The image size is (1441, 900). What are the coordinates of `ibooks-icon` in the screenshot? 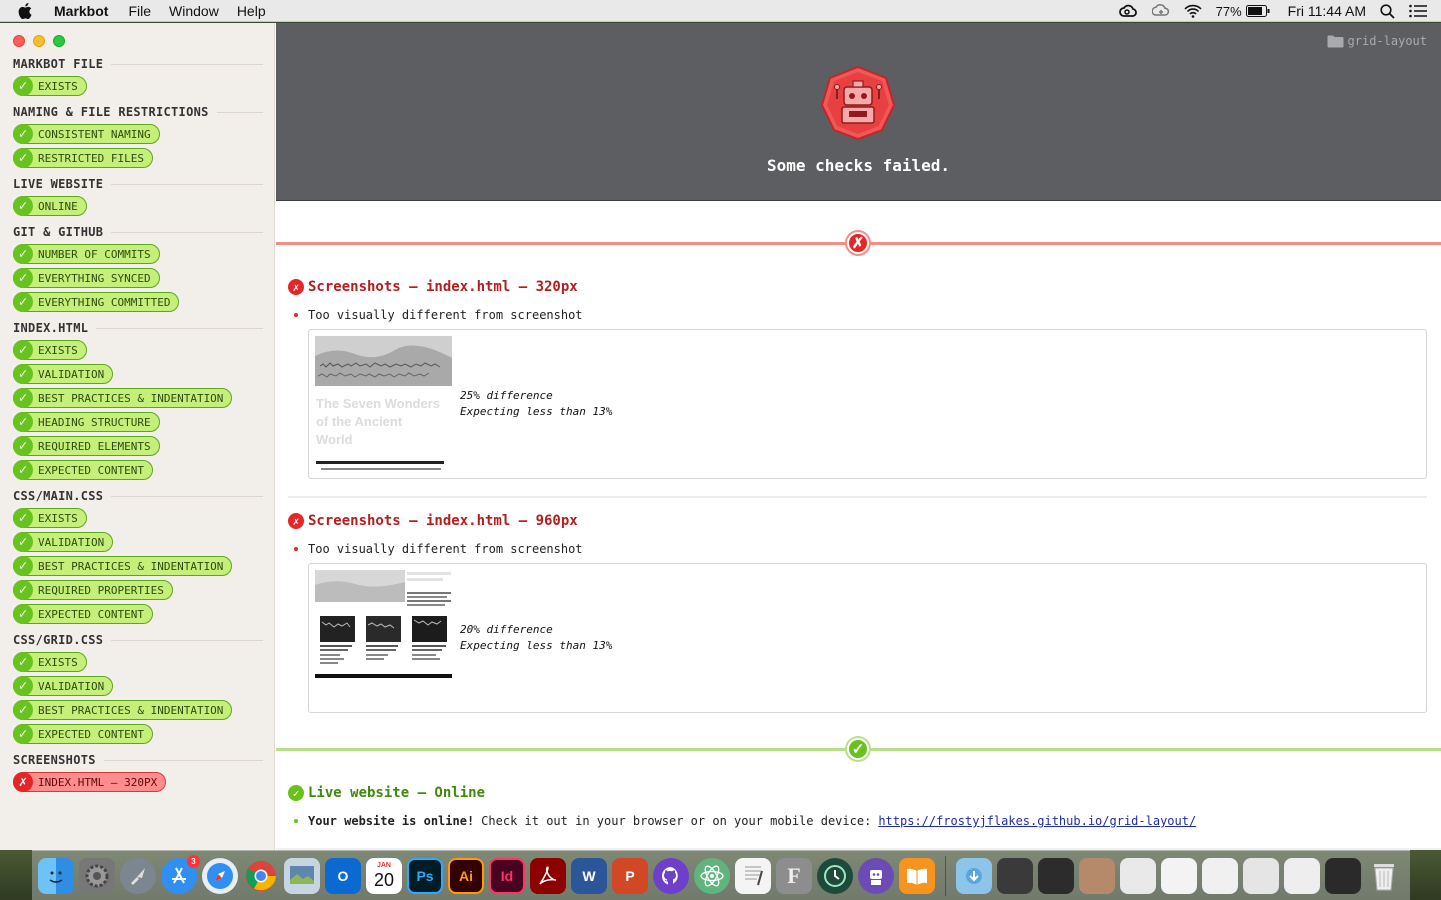 It's located at (917, 875).